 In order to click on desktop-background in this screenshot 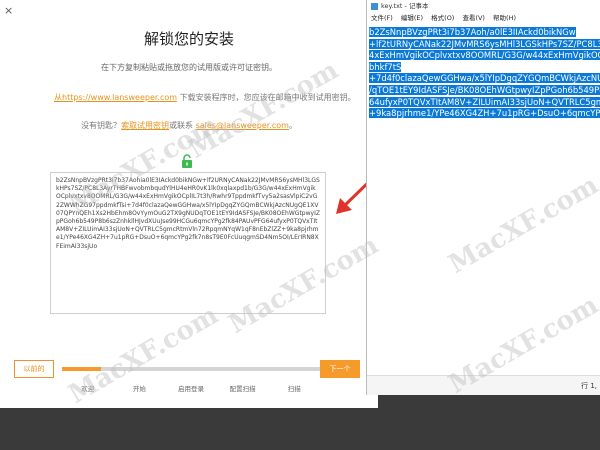, I will do `click(300, 429)`.